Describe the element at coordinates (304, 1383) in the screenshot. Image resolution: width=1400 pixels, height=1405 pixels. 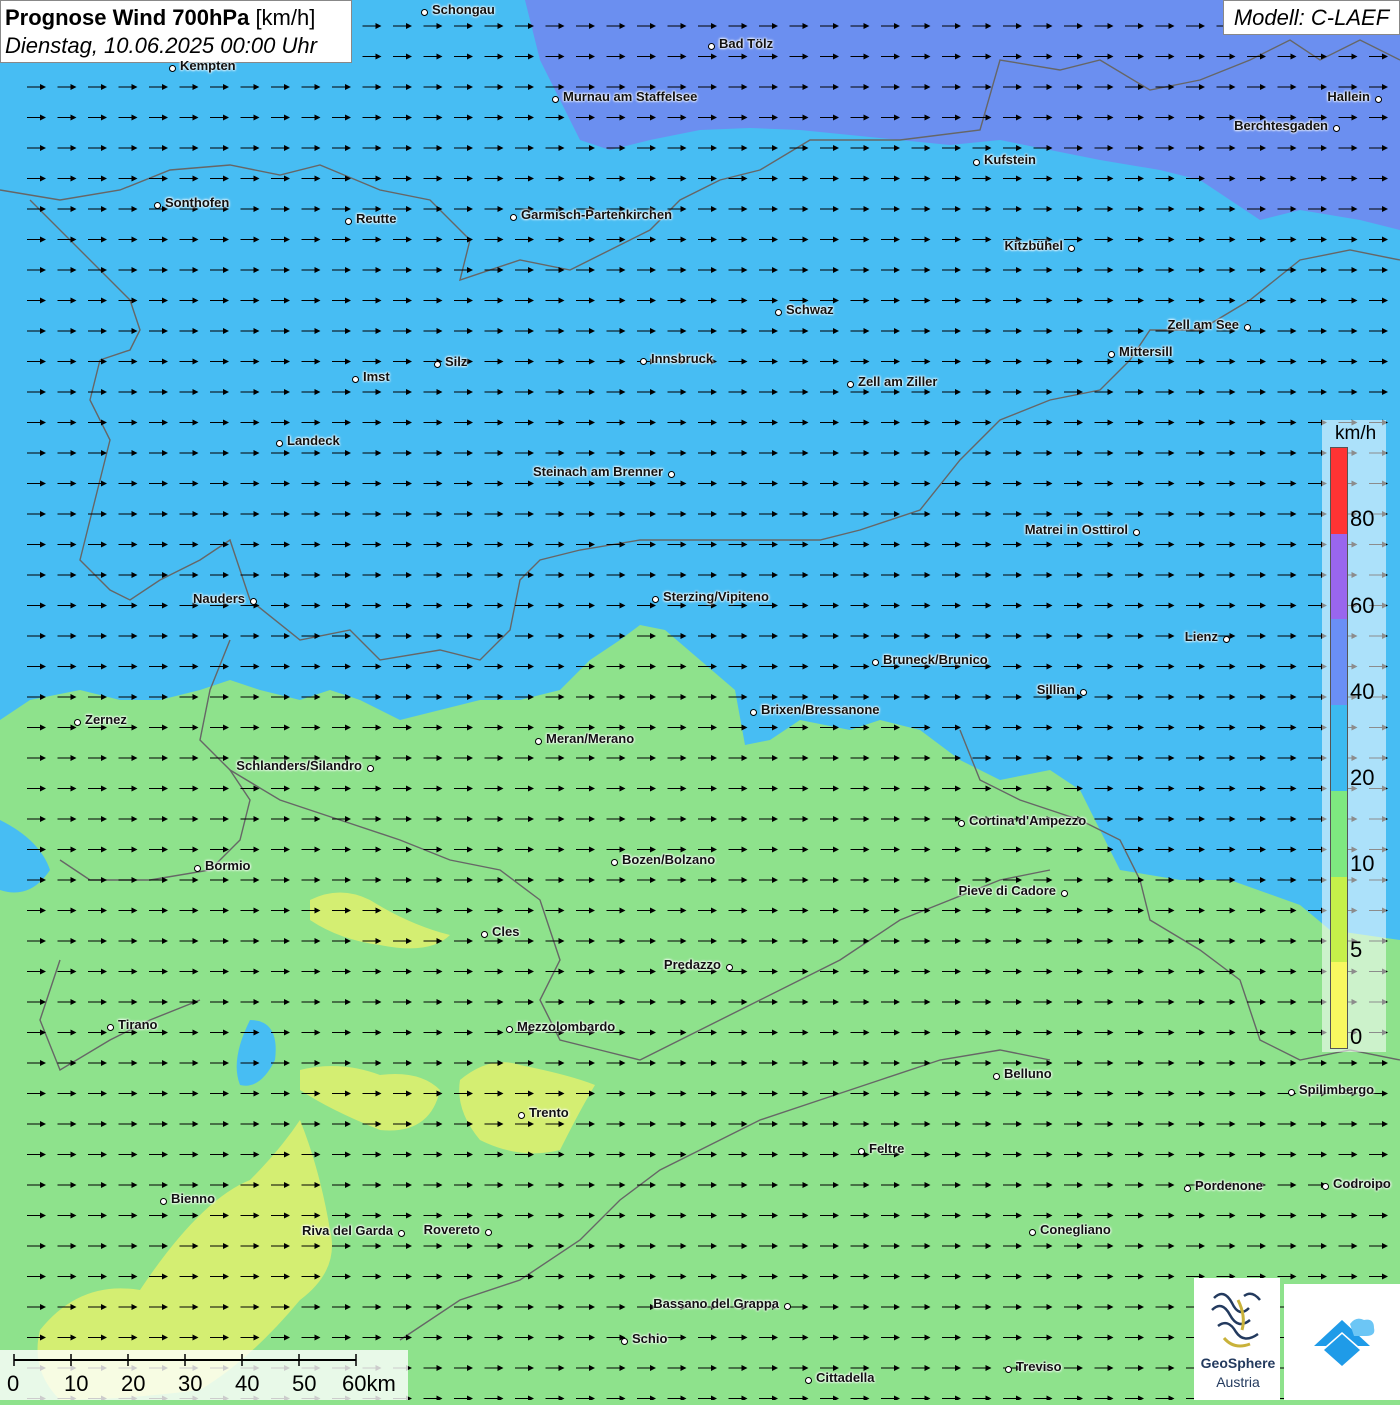
I see `scale-label: 50` at that location.